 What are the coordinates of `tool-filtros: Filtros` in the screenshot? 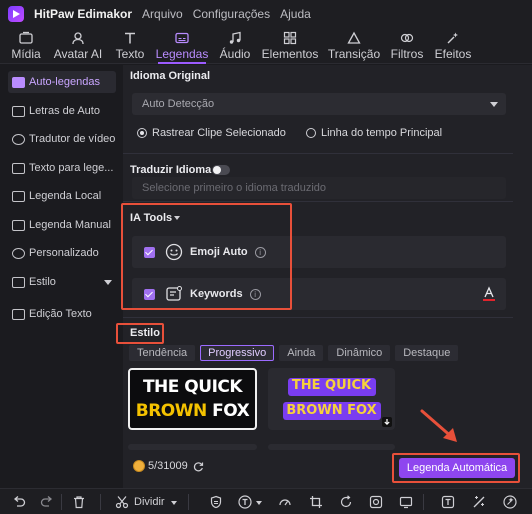 It's located at (407, 46).